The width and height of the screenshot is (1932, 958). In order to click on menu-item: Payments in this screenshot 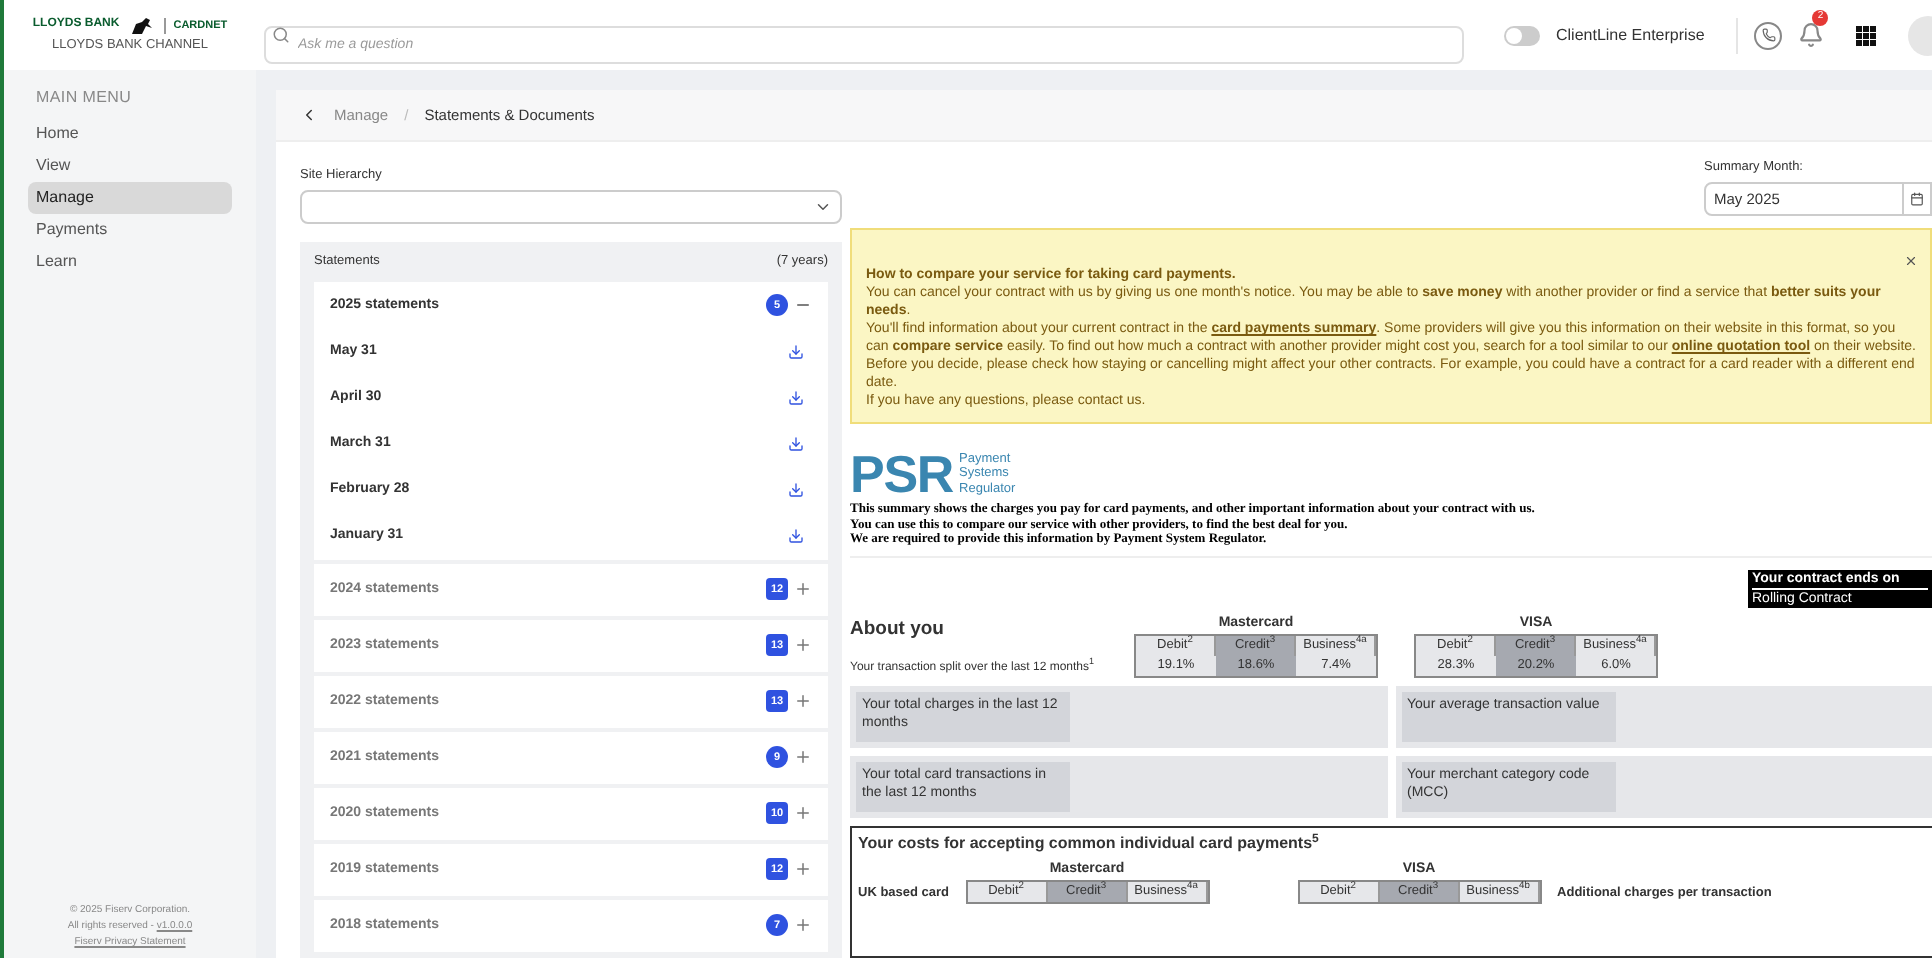, I will do `click(130, 230)`.